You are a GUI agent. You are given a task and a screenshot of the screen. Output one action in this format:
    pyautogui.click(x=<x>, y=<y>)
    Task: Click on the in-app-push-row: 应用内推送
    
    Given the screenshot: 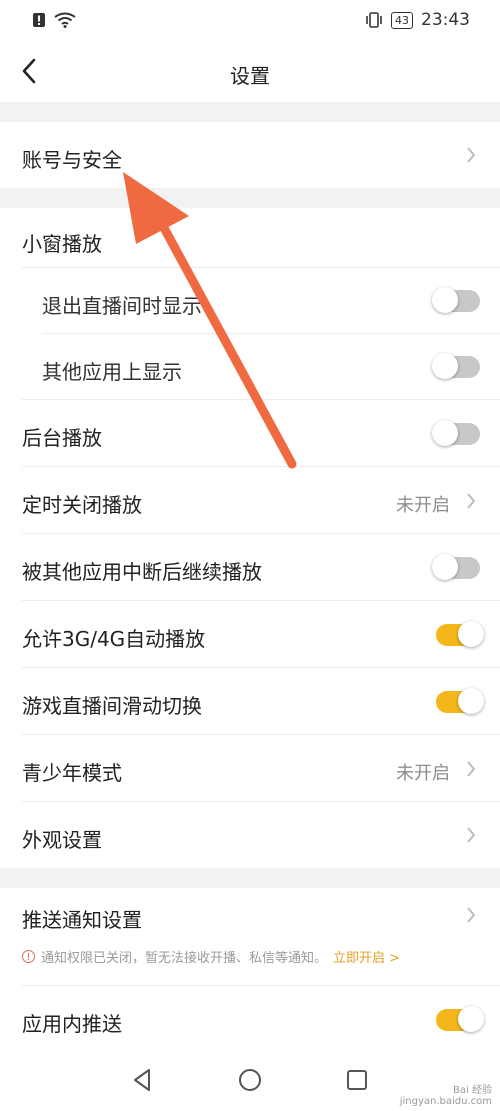 What is the action you would take?
    pyautogui.click(x=250, y=1019)
    